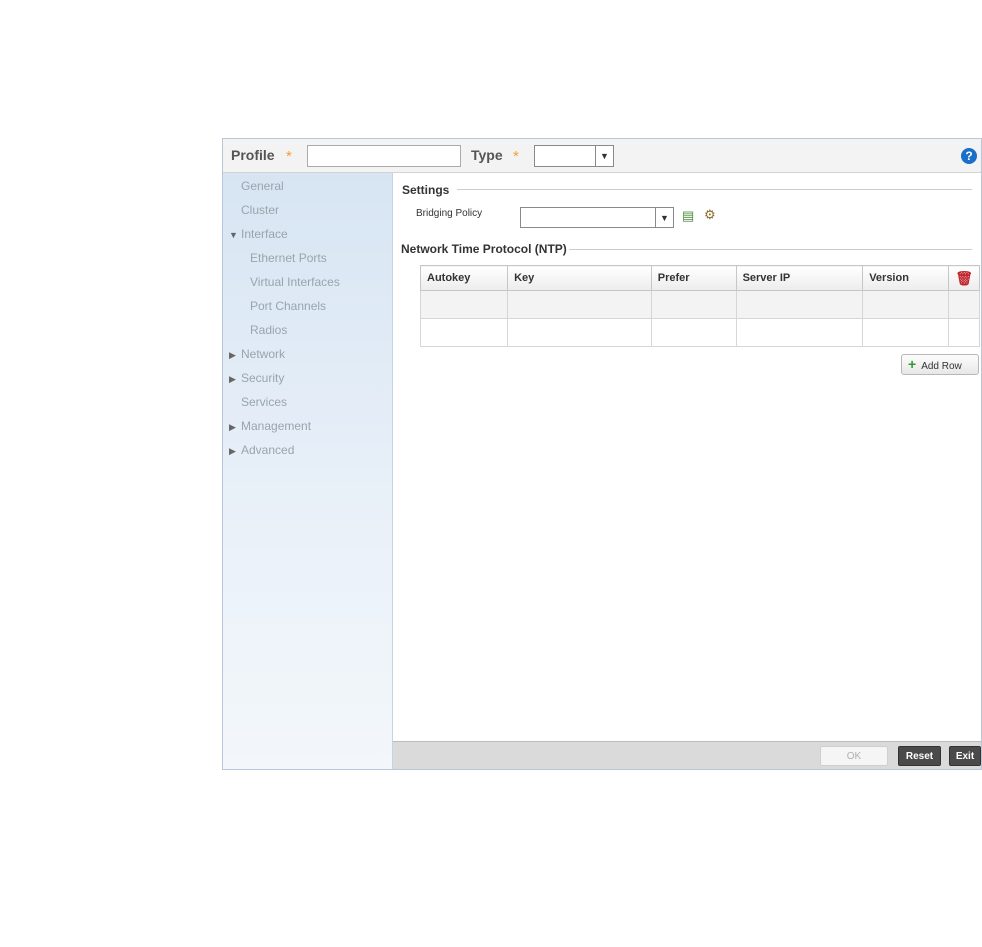 The image size is (982, 947). I want to click on exit-button: Exit, so click(965, 756).